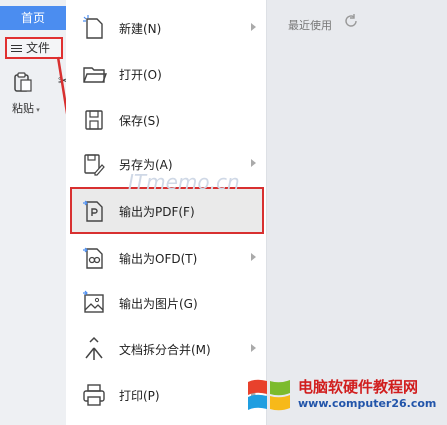 The width and height of the screenshot is (447, 425). Describe the element at coordinates (33, 18) in the screenshot. I see `tab-home: 首页` at that location.